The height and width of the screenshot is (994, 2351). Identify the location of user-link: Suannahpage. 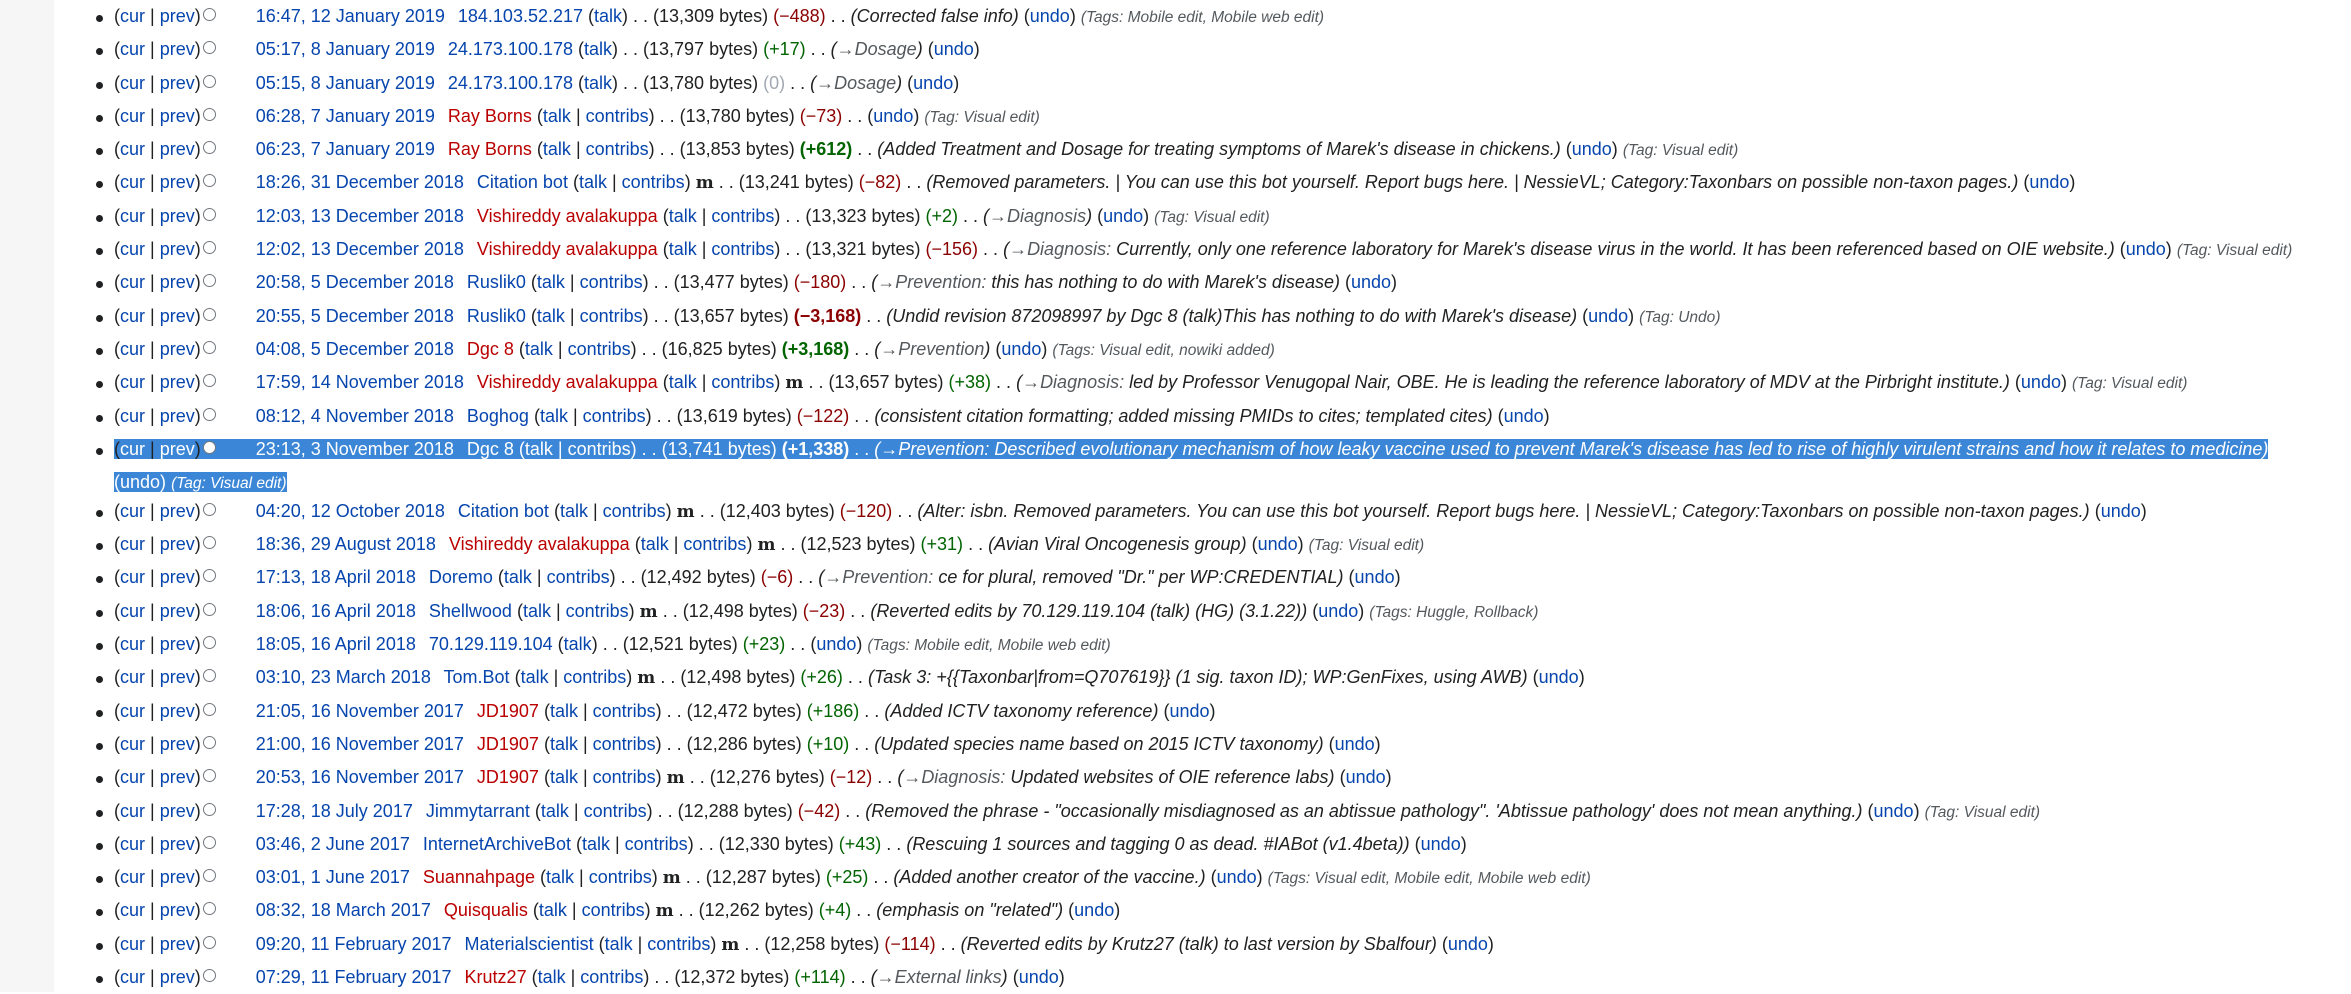
(479, 877).